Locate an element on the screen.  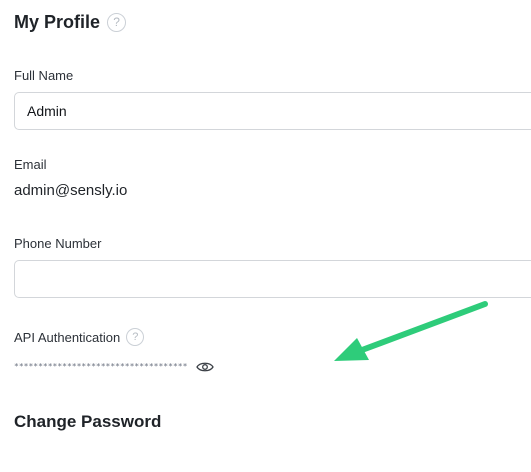
masked-api-key: ************************************ is located at coordinates (101, 366).